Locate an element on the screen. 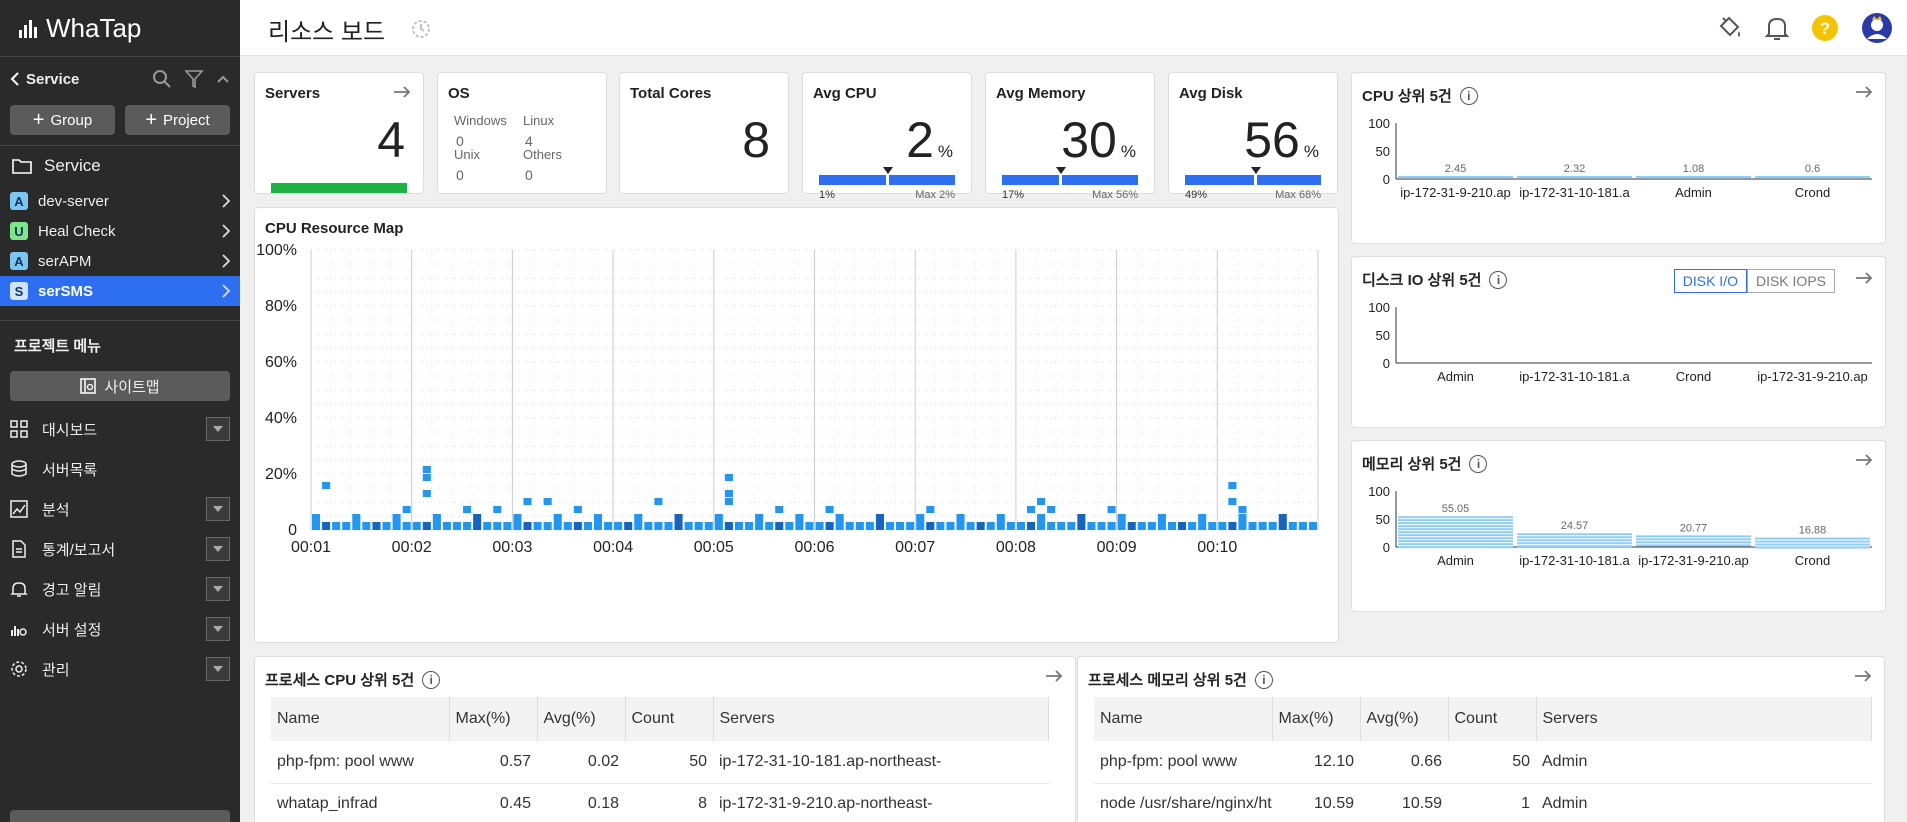 Image resolution: width=1907 pixels, height=822 pixels. avg-disk-card: Avg Disk 56% 49% Max 68% is located at coordinates (1253, 135).